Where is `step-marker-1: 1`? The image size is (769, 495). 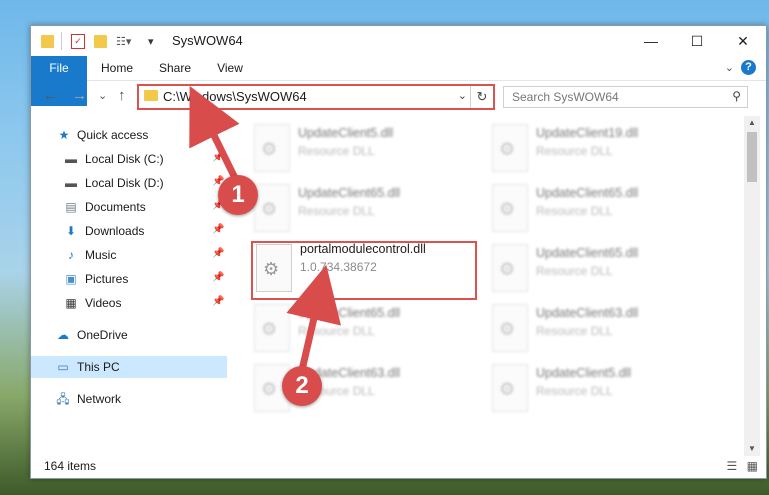 step-marker-1: 1 is located at coordinates (238, 195).